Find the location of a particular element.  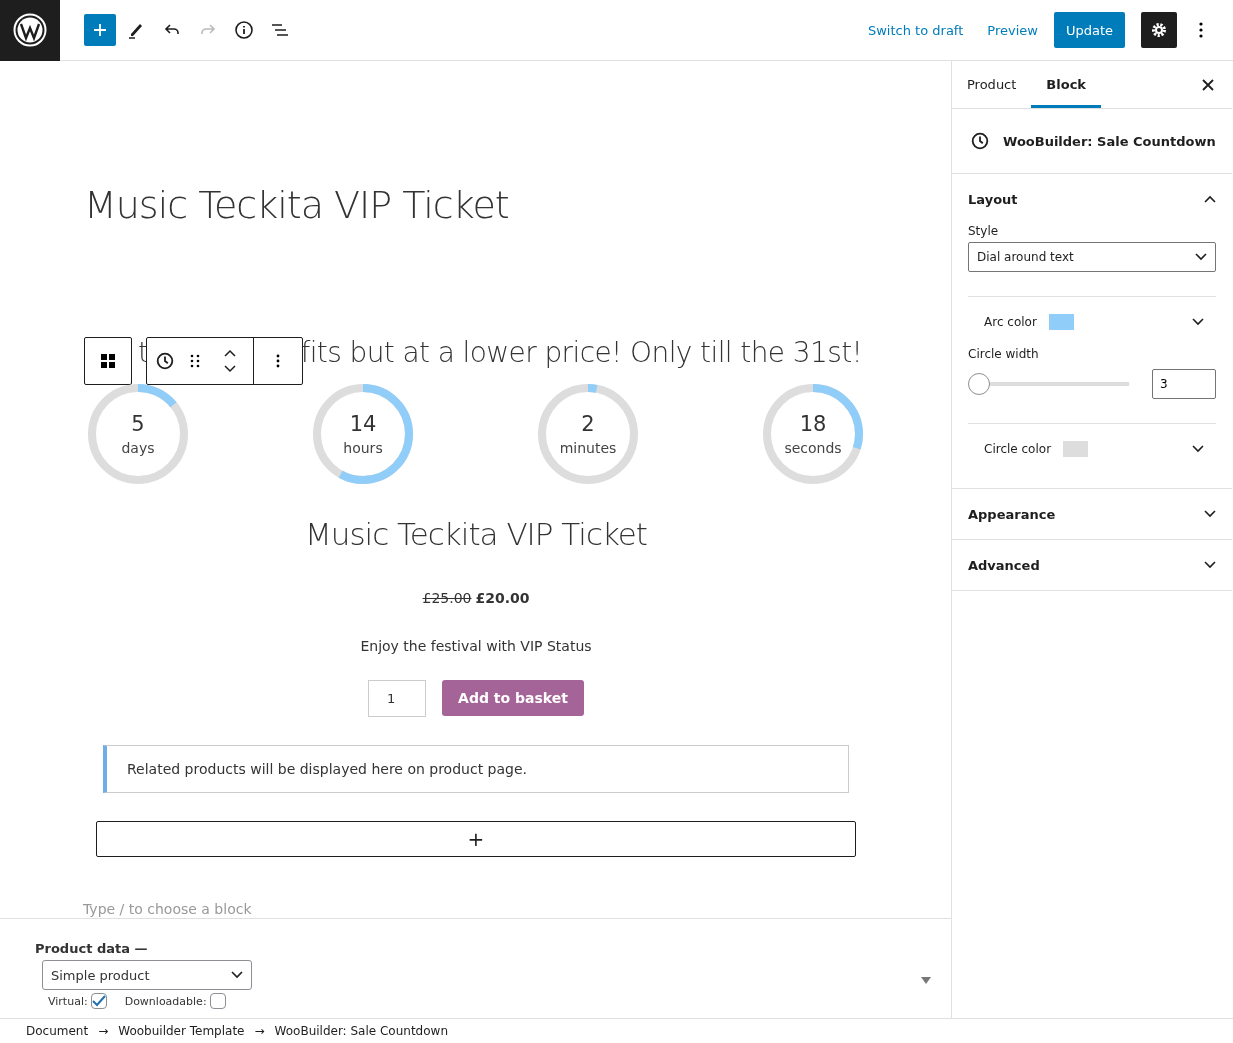

breadcrumb-item: Document is located at coordinates (57, 1031).